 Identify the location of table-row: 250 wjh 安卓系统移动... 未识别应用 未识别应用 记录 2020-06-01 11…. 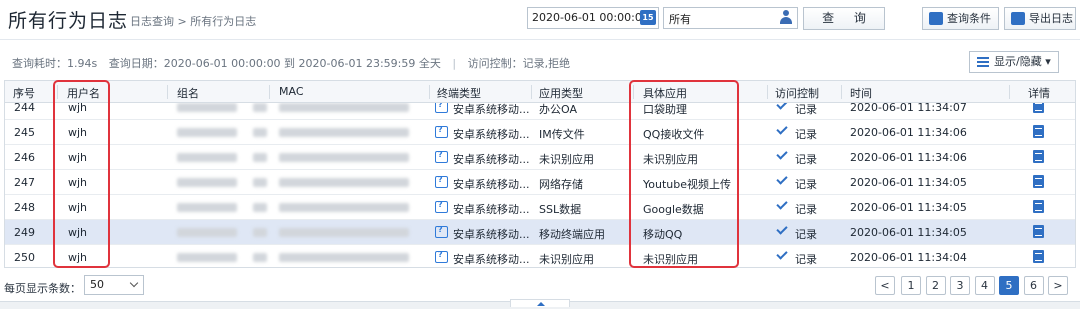
(540, 256).